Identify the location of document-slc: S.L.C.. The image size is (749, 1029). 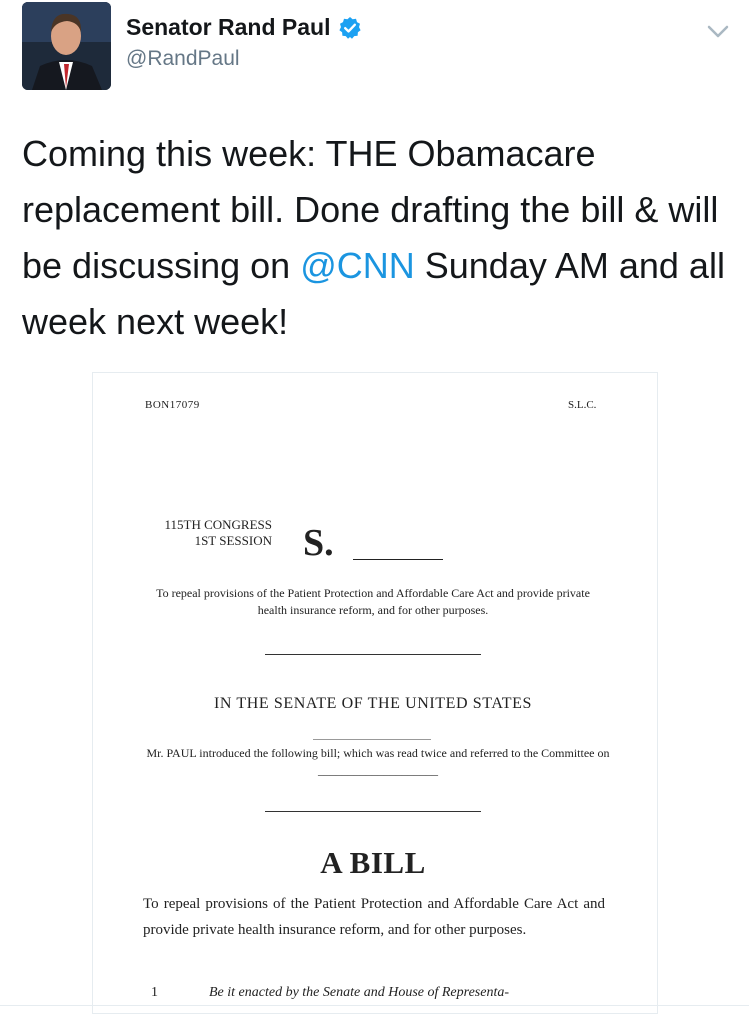
(582, 405).